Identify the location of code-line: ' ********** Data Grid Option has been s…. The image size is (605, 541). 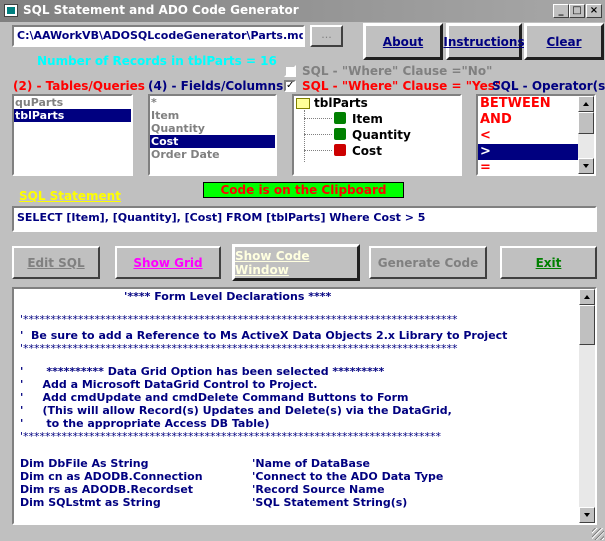
(202, 371).